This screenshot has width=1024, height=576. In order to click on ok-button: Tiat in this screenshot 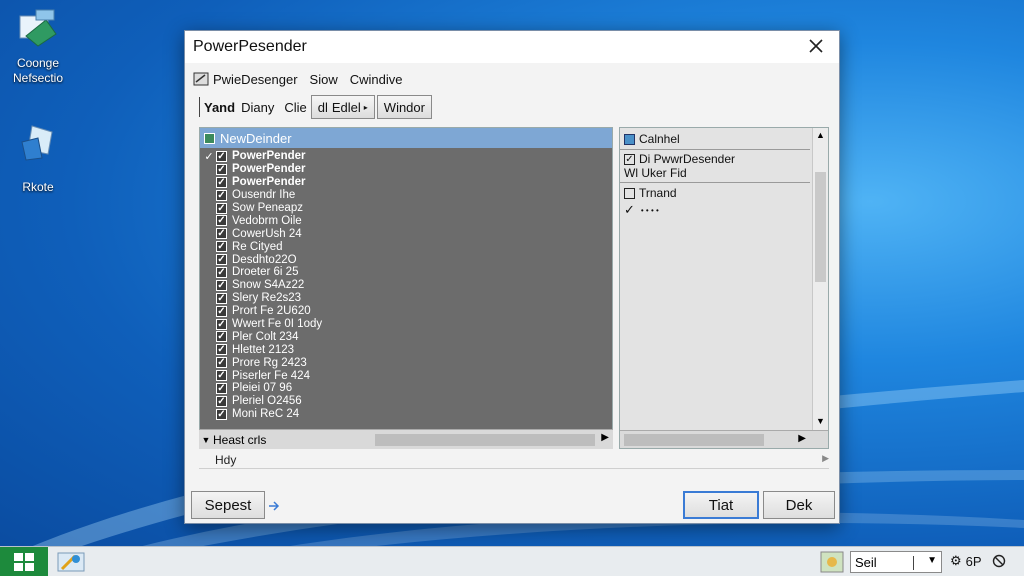, I will do `click(721, 505)`.